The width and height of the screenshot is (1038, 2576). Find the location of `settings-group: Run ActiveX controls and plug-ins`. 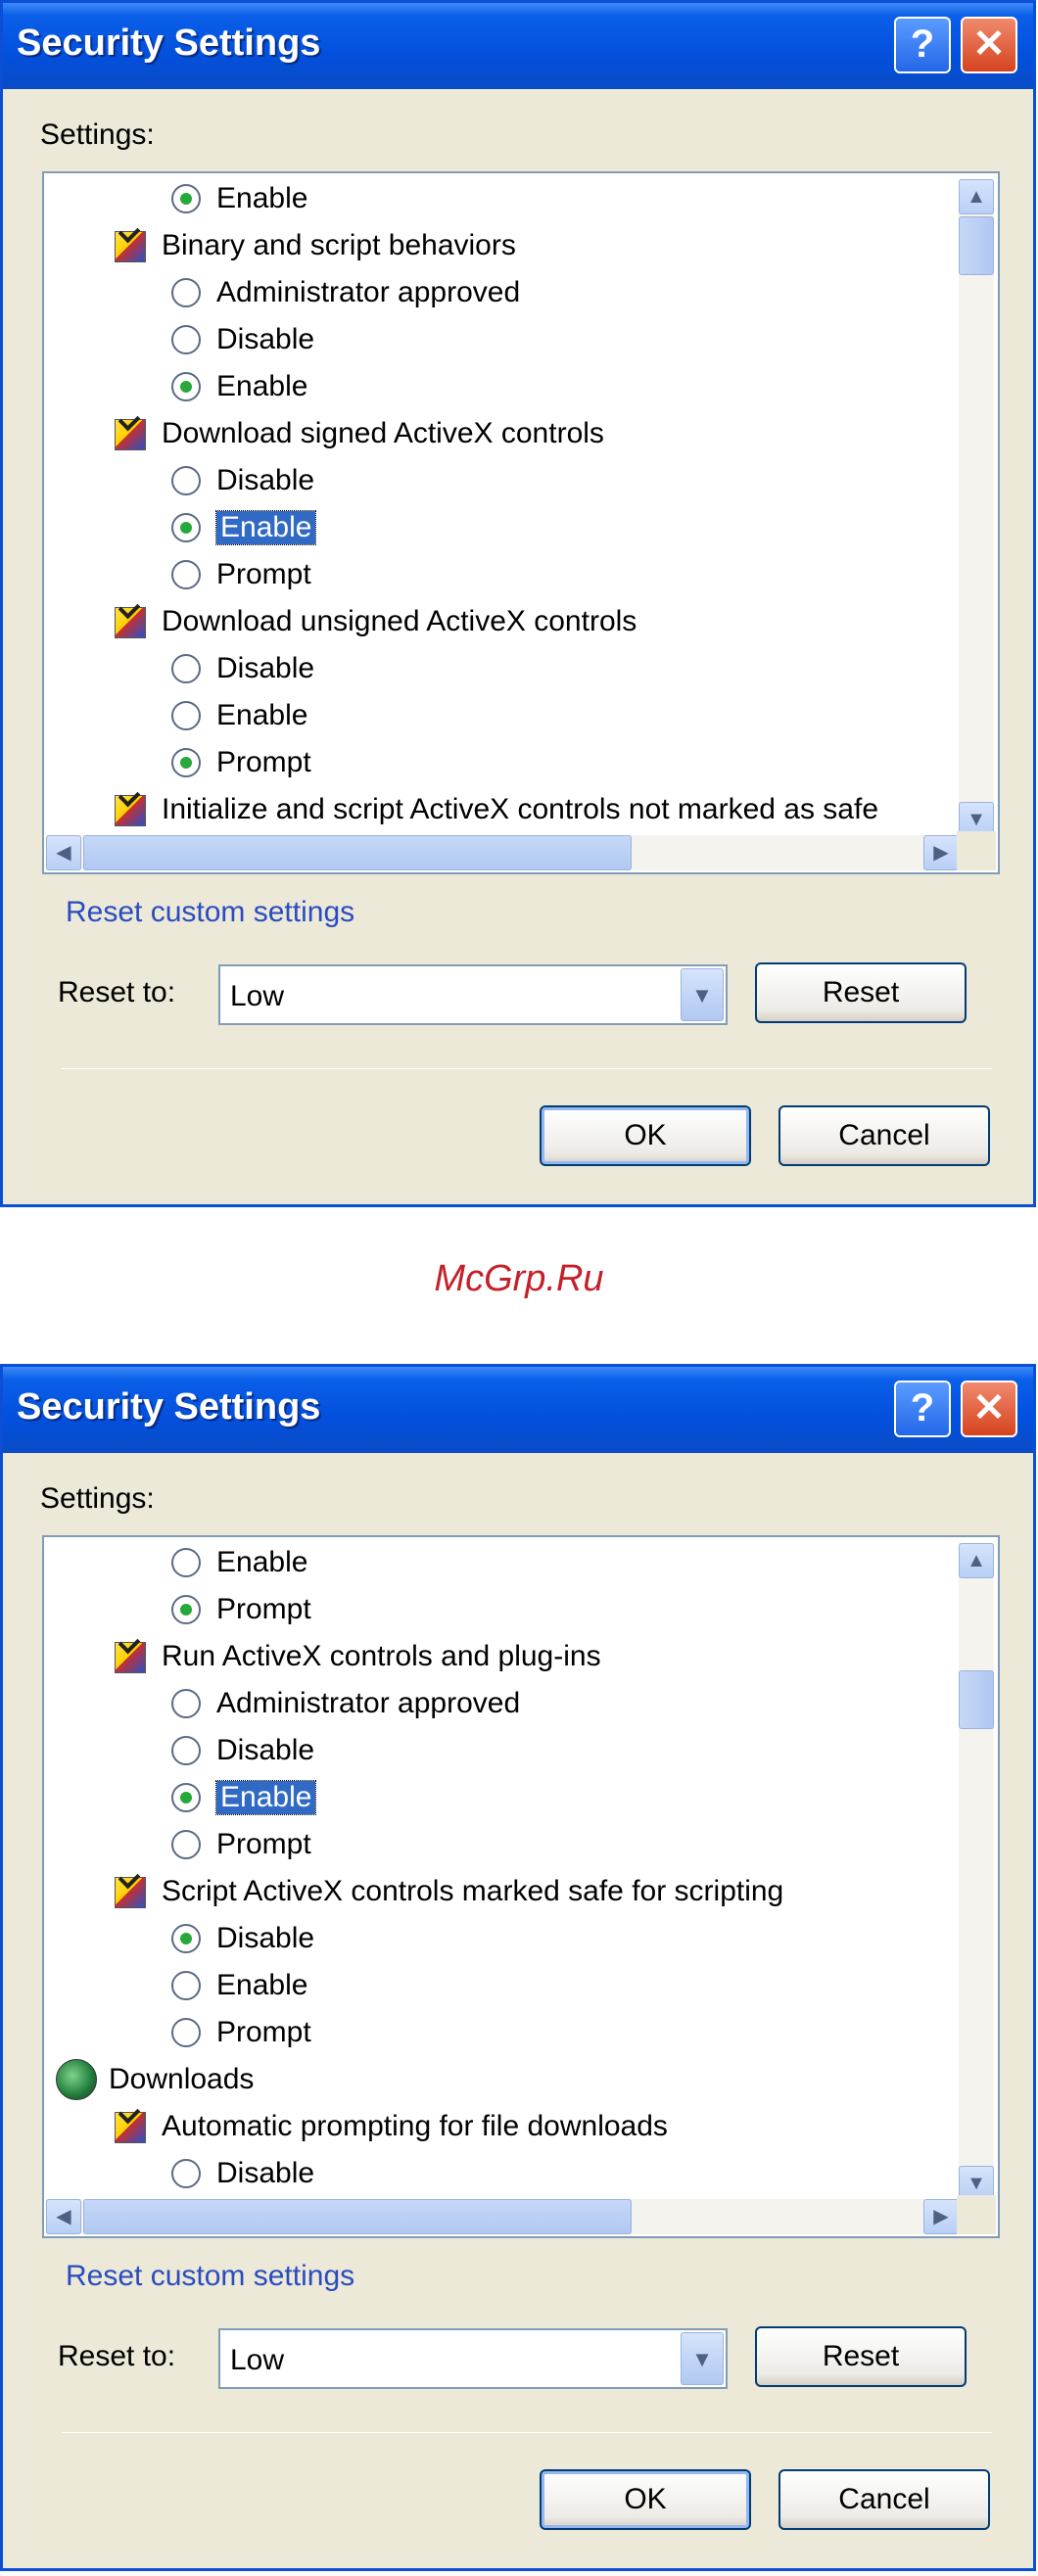

settings-group: Run ActiveX controls and plug-ins is located at coordinates (357, 1655).